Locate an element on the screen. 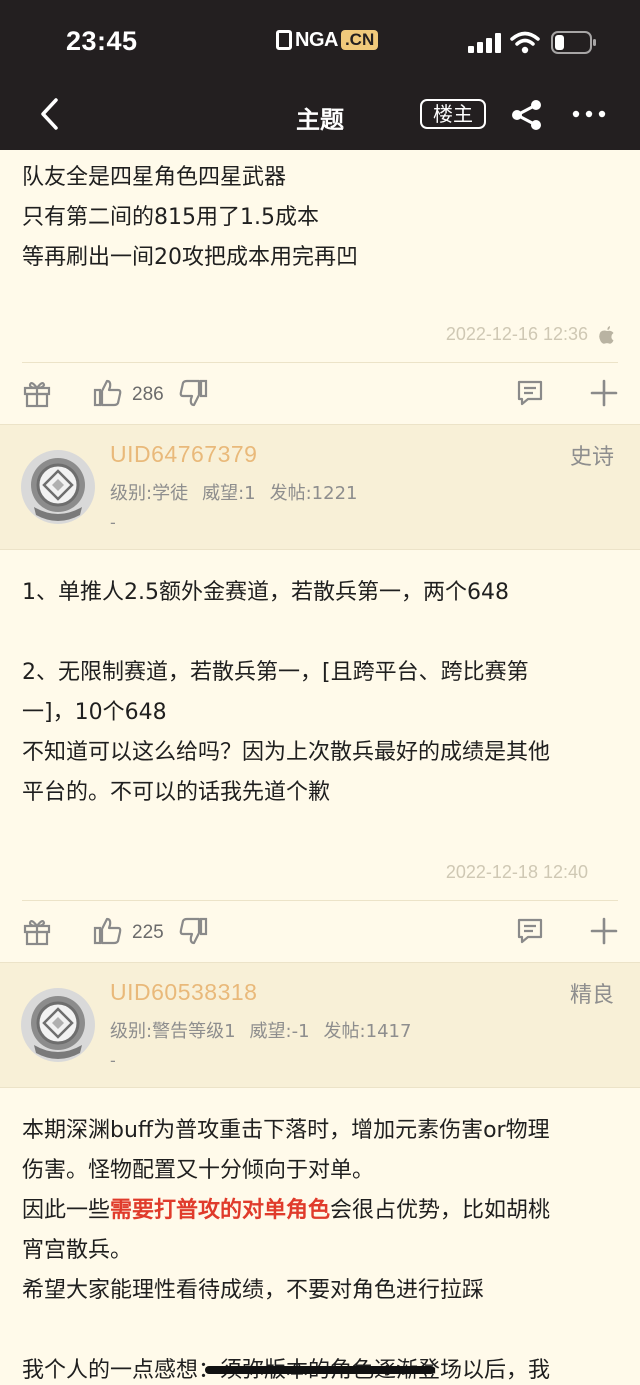  post-timestamp: 2022-12-16 12:36 is located at coordinates (516, 334).